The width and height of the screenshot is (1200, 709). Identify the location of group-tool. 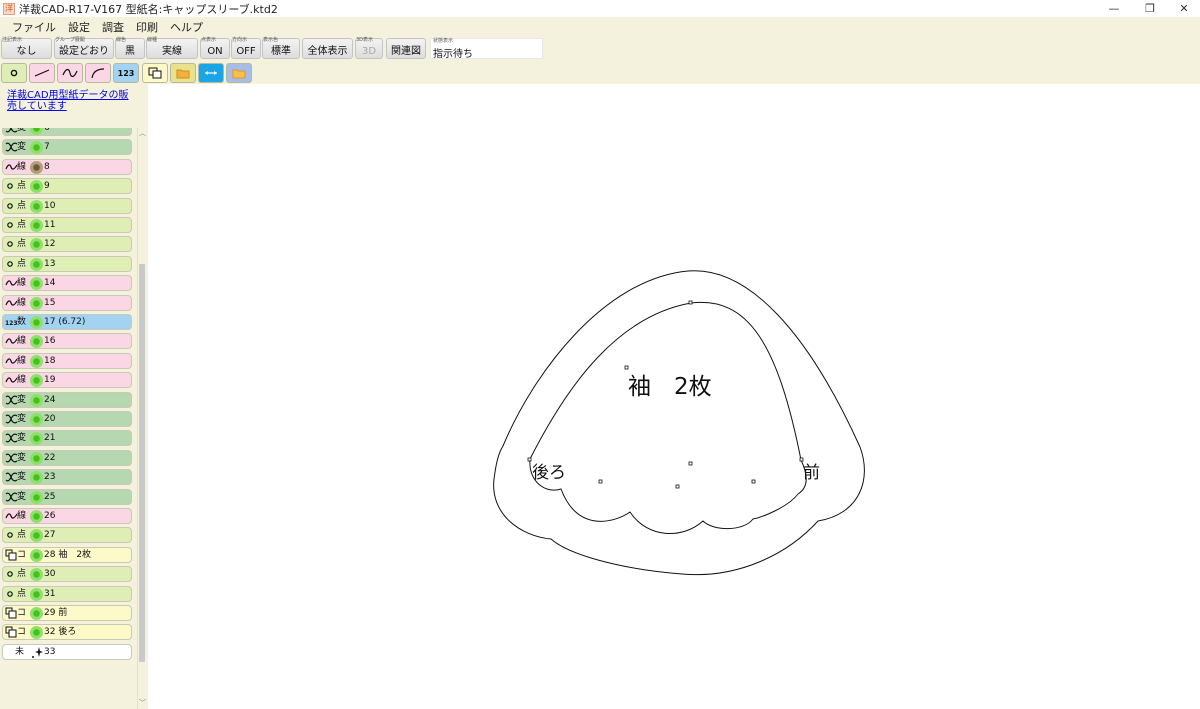
(239, 73).